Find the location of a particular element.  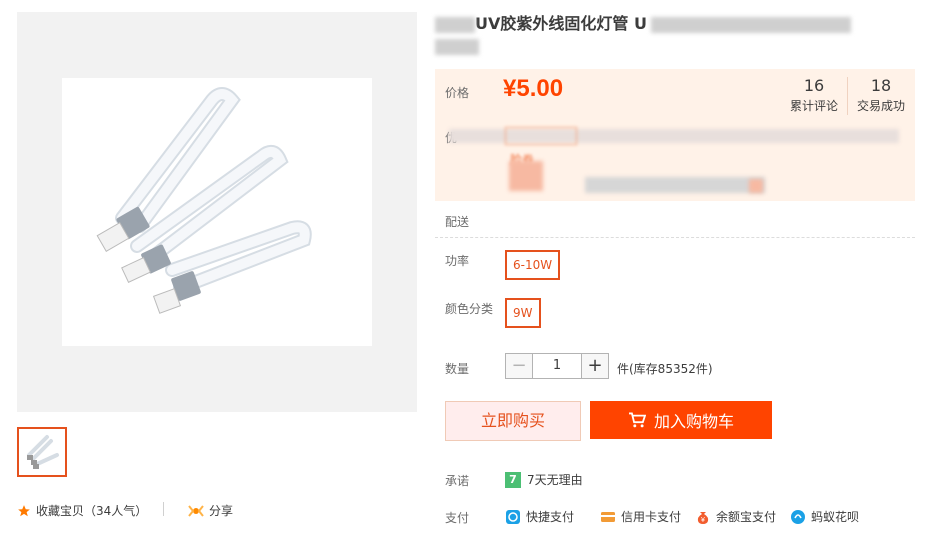

promise-item: 7 7天无理由 is located at coordinates (544, 479).